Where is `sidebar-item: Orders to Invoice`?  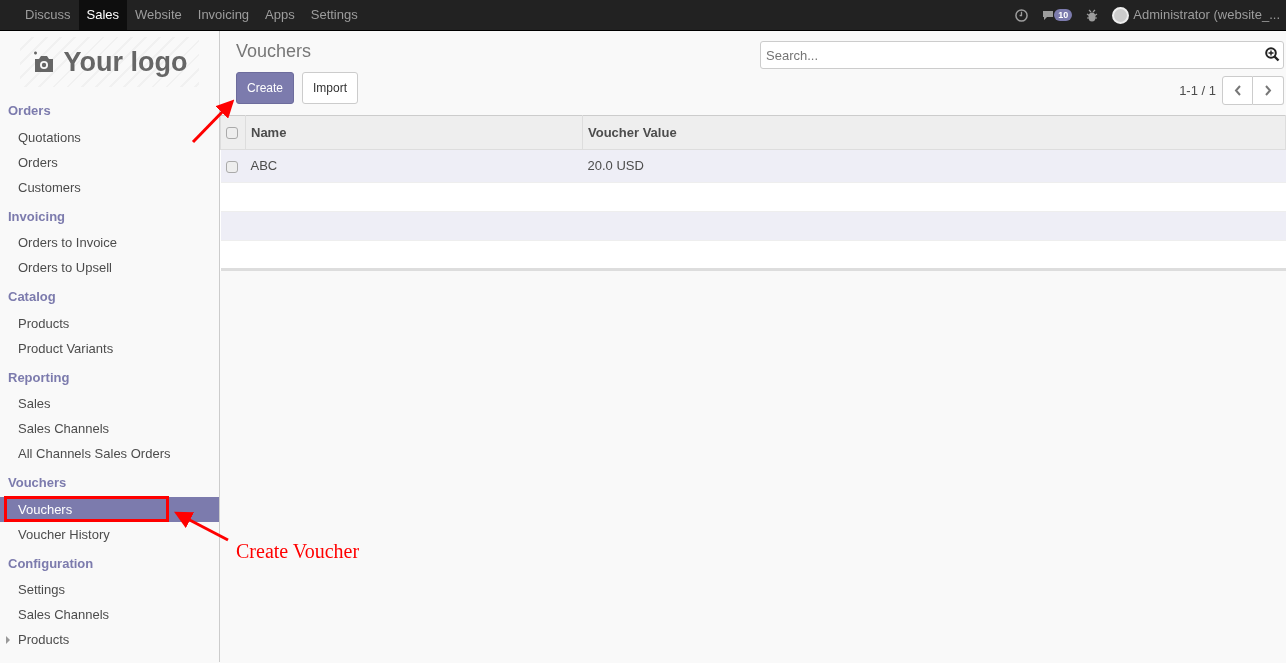 sidebar-item: Orders to Invoice is located at coordinates (109, 242).